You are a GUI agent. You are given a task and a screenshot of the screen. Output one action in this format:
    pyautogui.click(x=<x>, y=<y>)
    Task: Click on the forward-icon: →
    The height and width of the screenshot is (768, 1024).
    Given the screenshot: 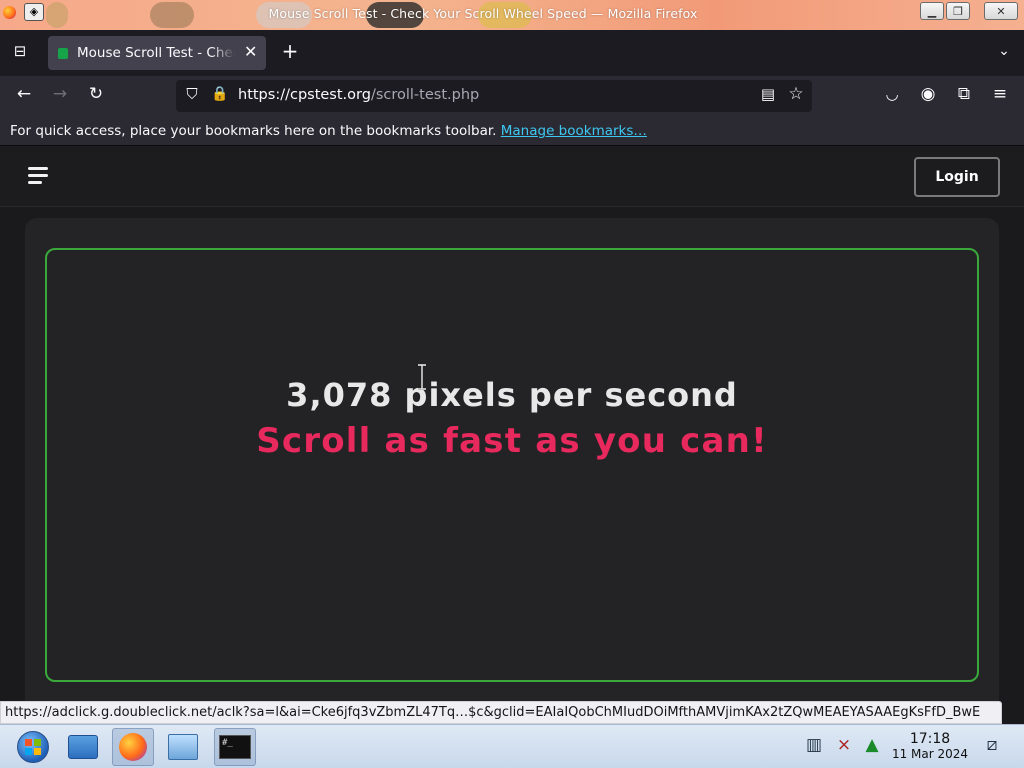 What is the action you would take?
    pyautogui.click(x=60, y=96)
    